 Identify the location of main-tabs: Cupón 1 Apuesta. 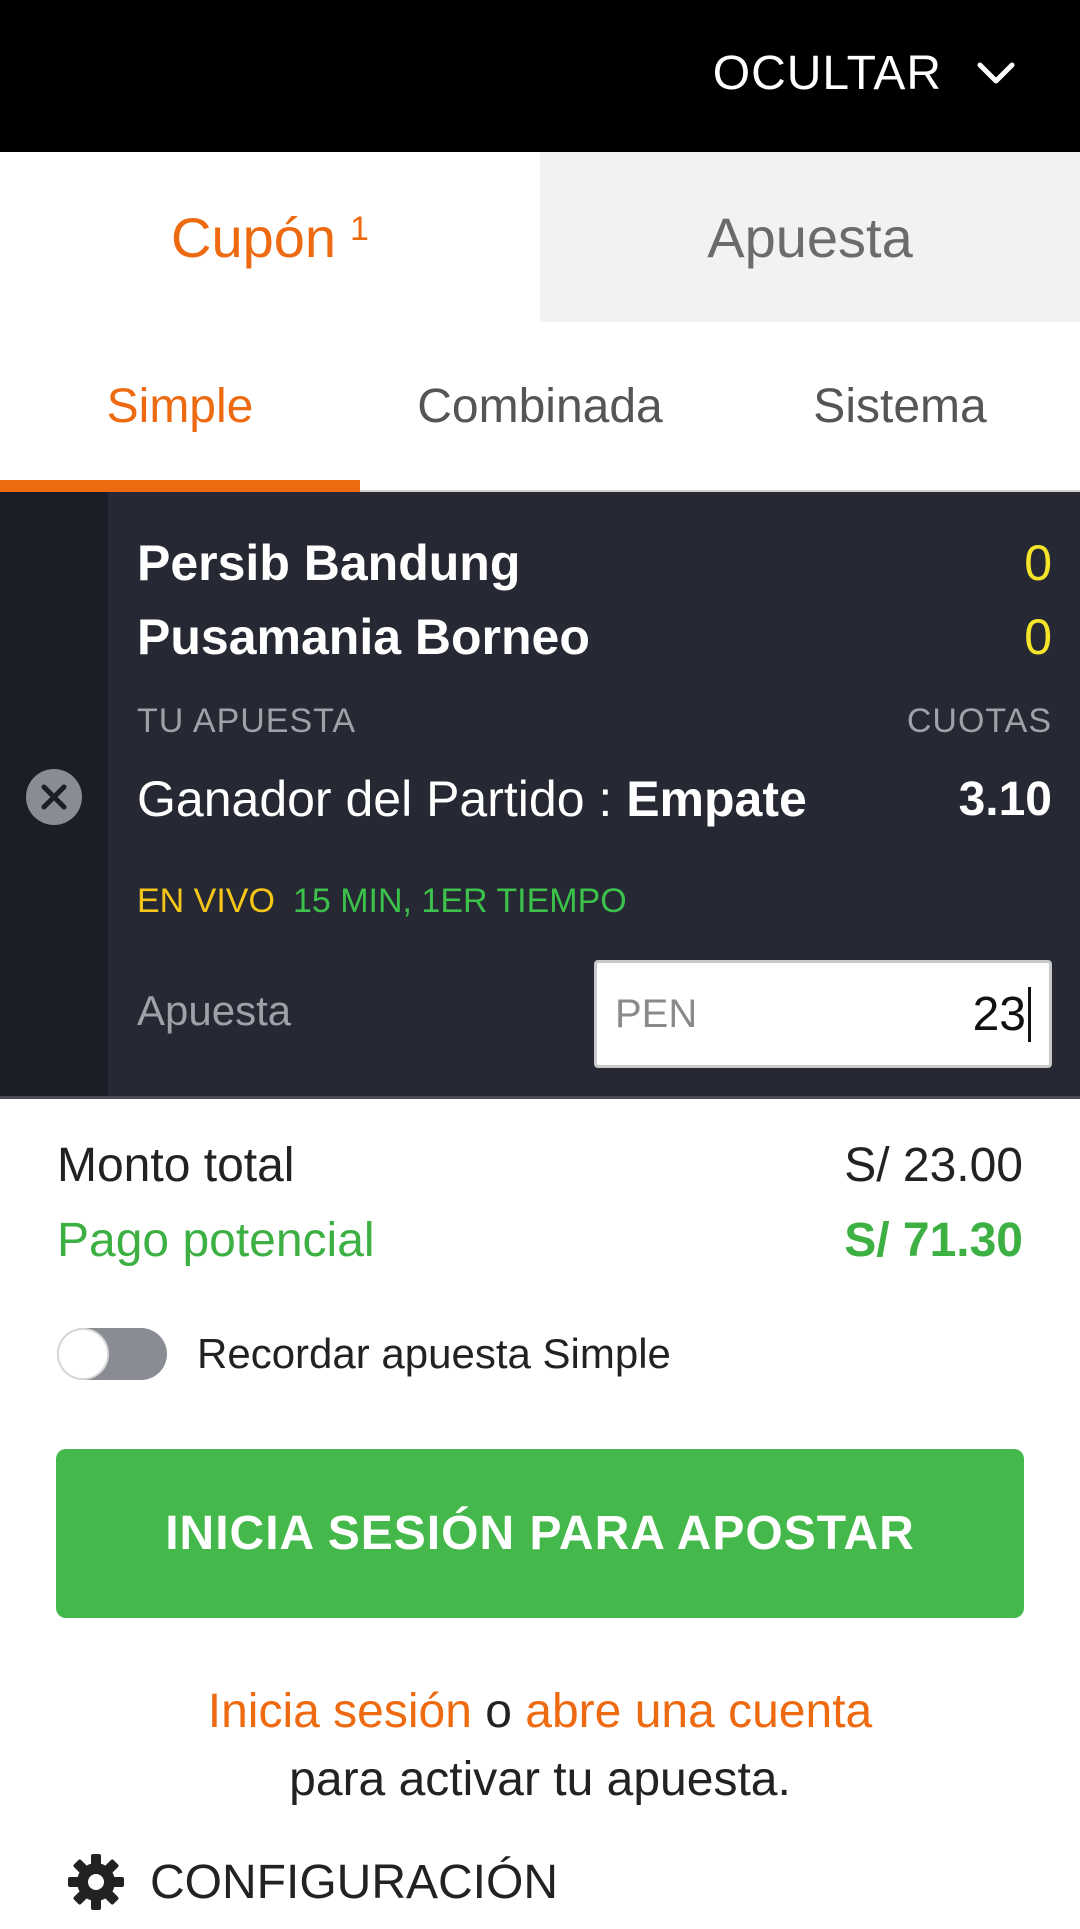
(540, 237).